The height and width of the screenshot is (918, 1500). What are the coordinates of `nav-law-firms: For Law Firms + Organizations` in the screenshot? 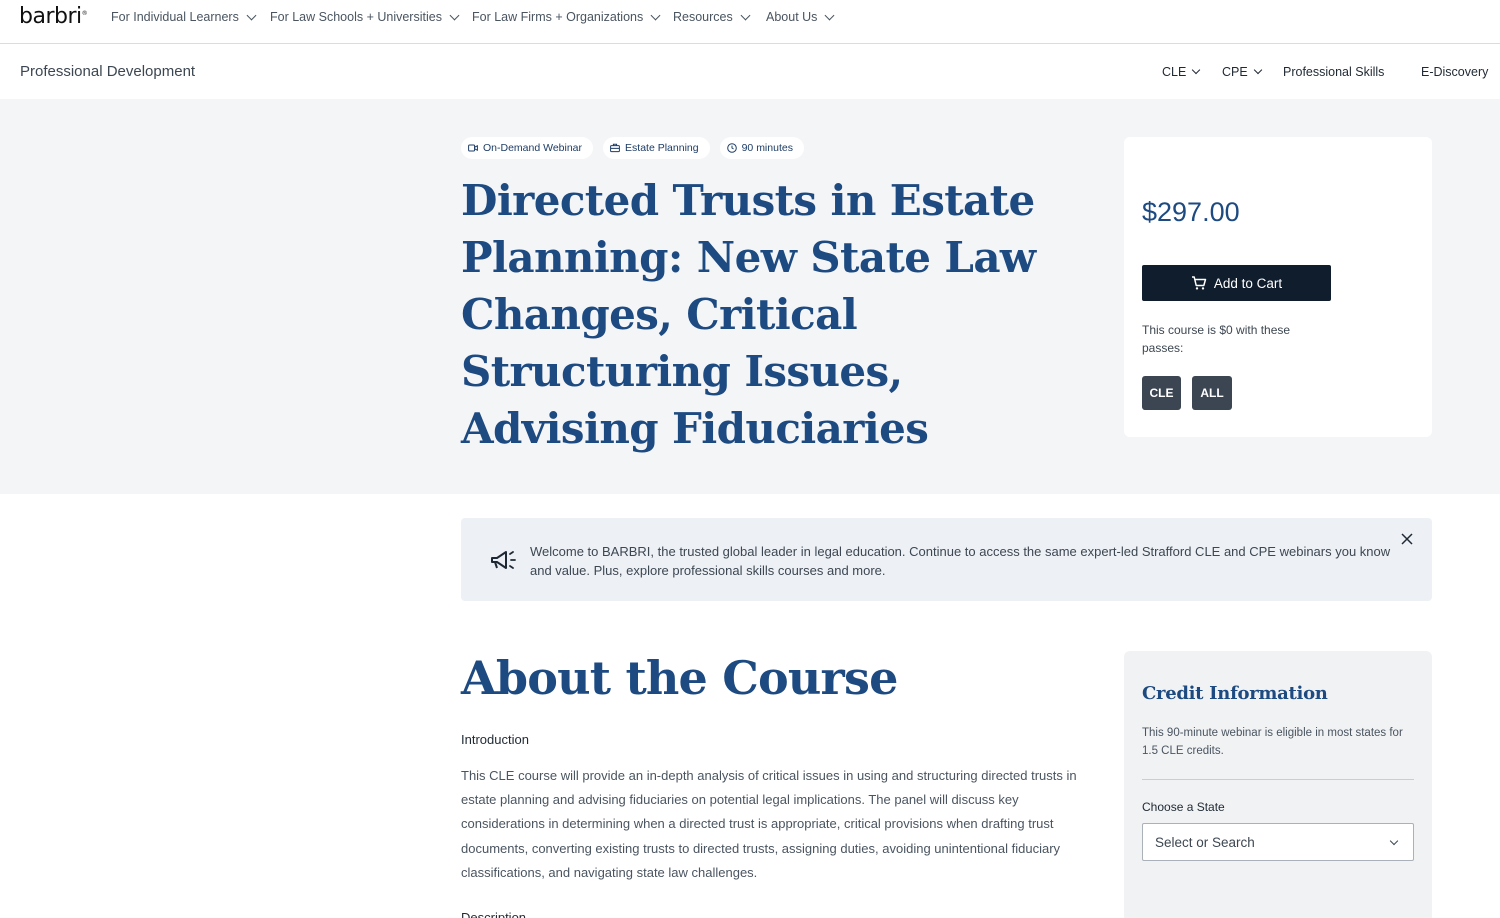 It's located at (572, 17).